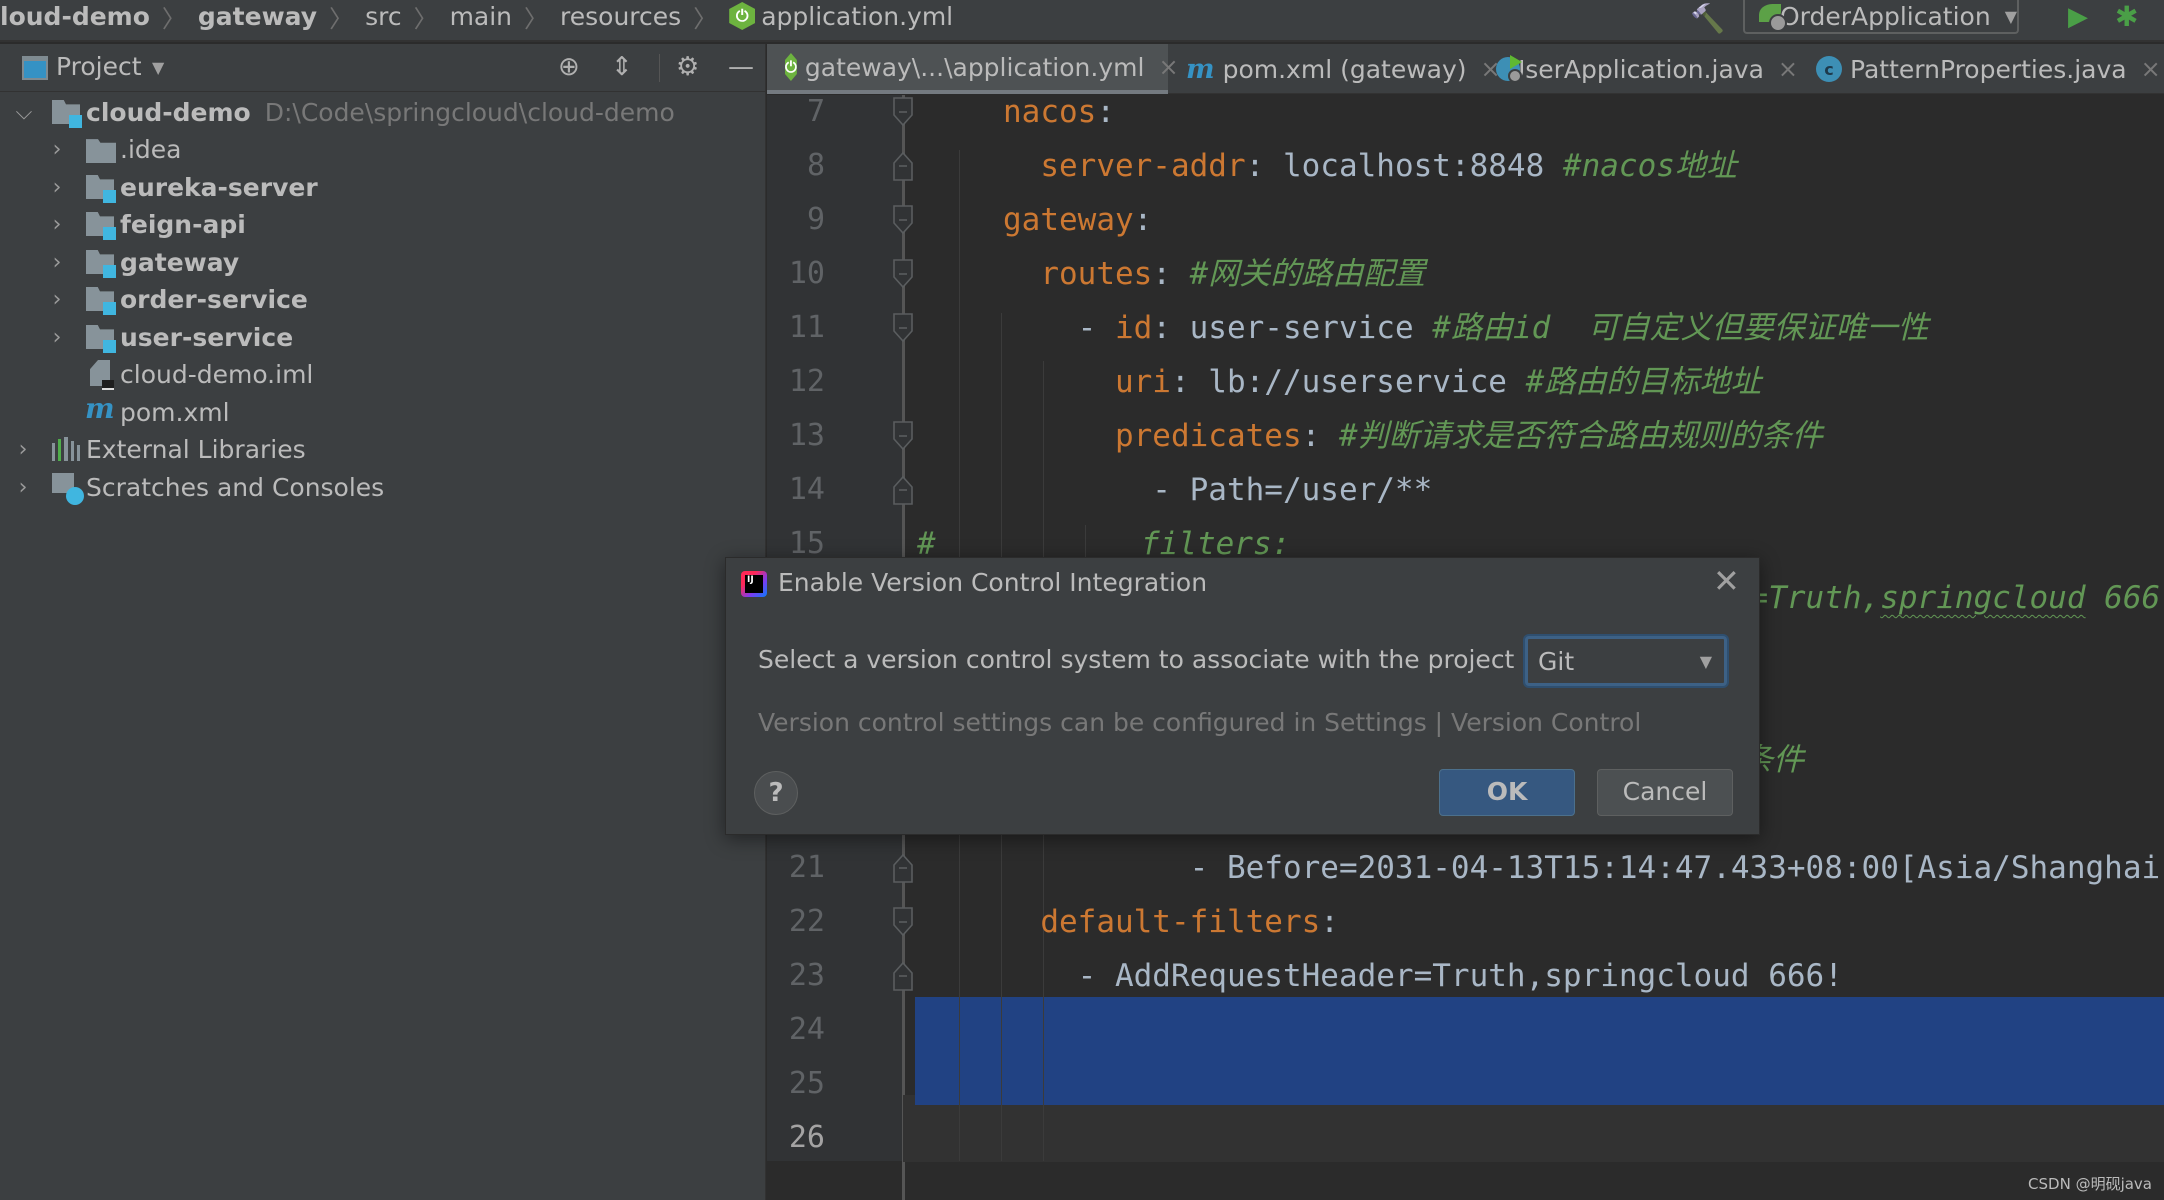 The height and width of the screenshot is (1200, 2164). Describe the element at coordinates (207, 337) in the screenshot. I see `tree-item-label: user-service` at that location.